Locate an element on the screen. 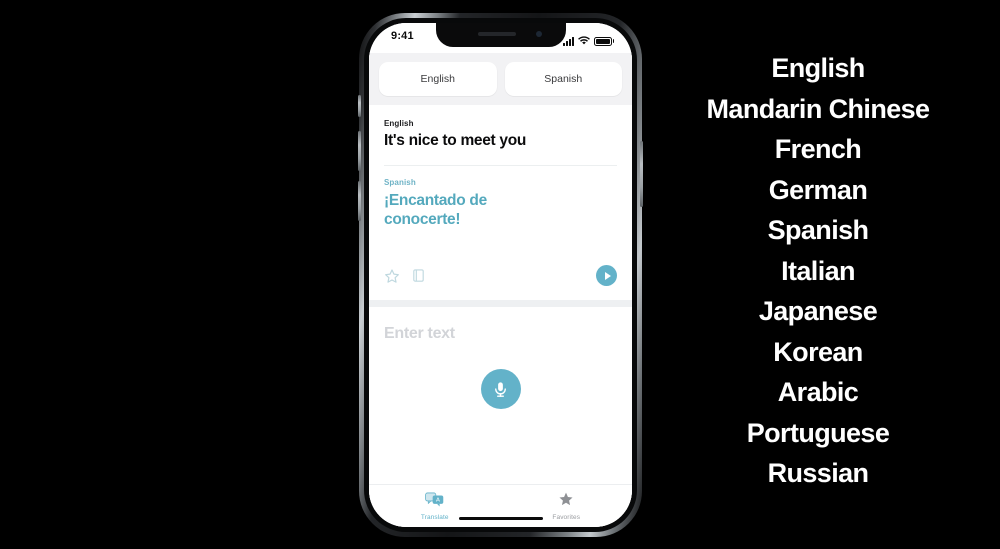  display-notch is located at coordinates (500, 35).